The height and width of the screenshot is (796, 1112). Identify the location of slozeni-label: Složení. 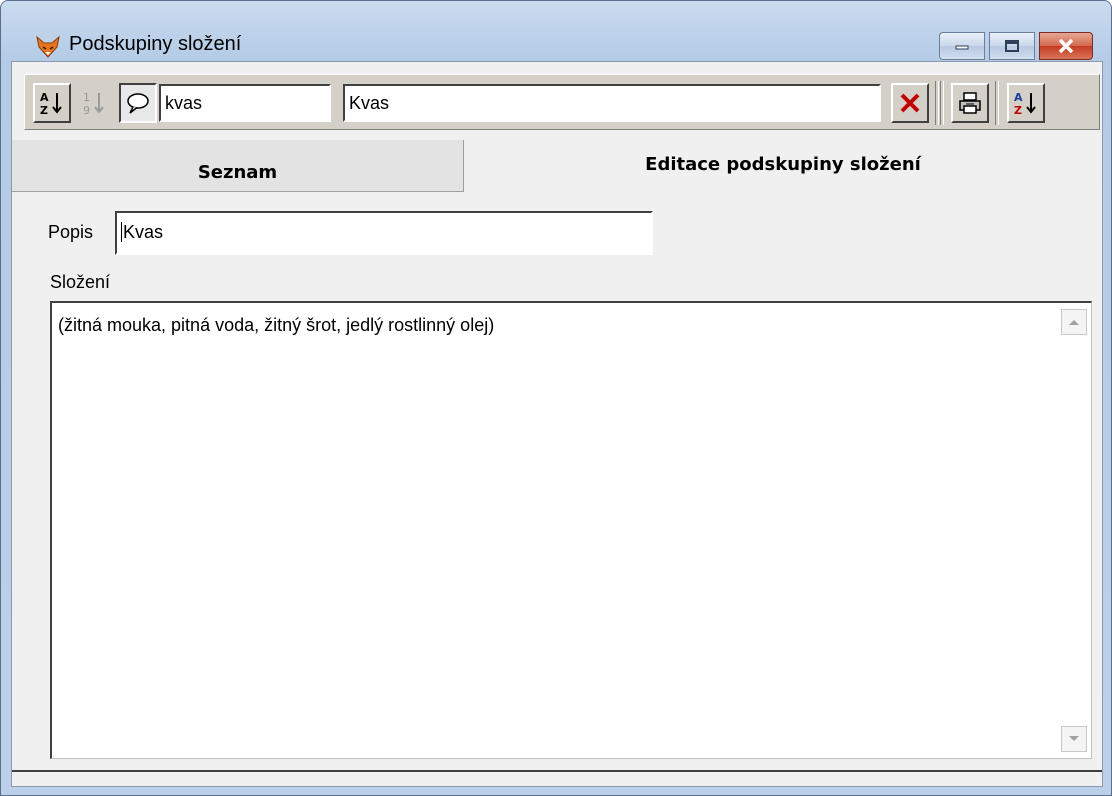
(80, 282).